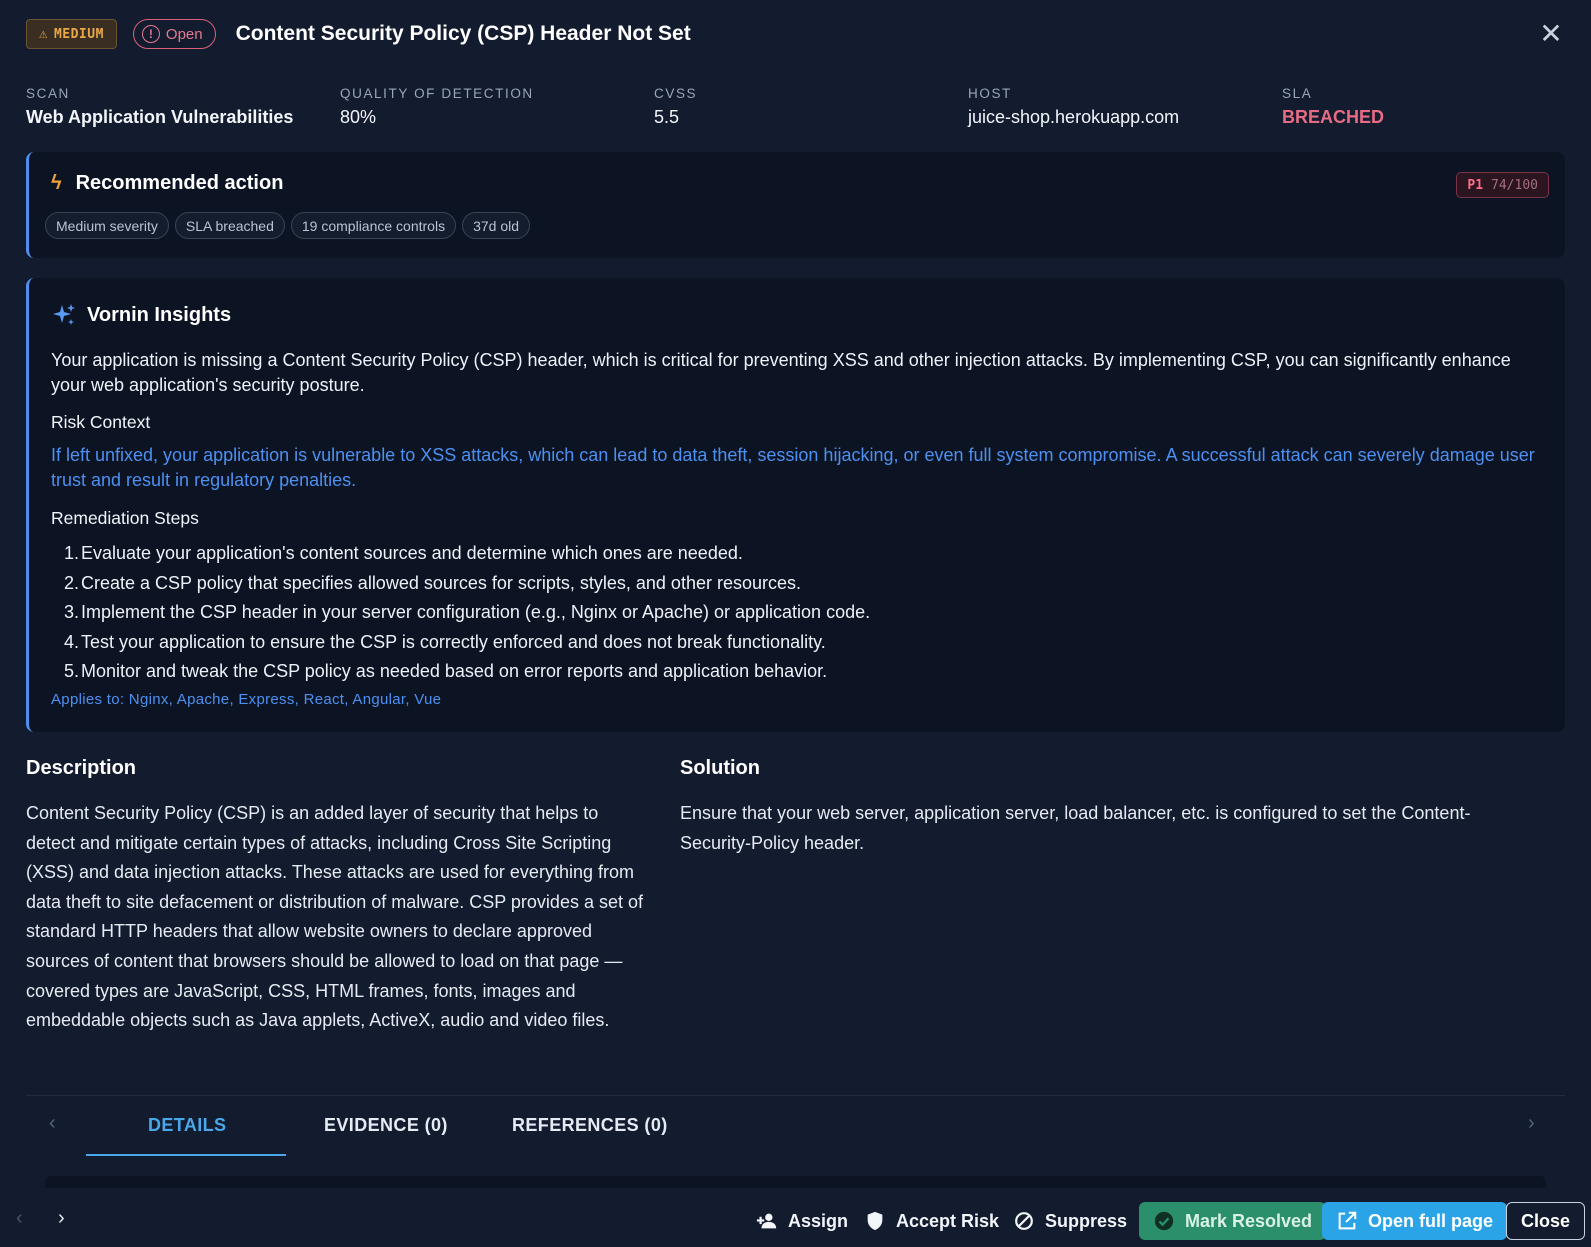 The width and height of the screenshot is (1591, 1247). Describe the element at coordinates (101, 422) in the screenshot. I see `risk-context-heading: Risk Context` at that location.